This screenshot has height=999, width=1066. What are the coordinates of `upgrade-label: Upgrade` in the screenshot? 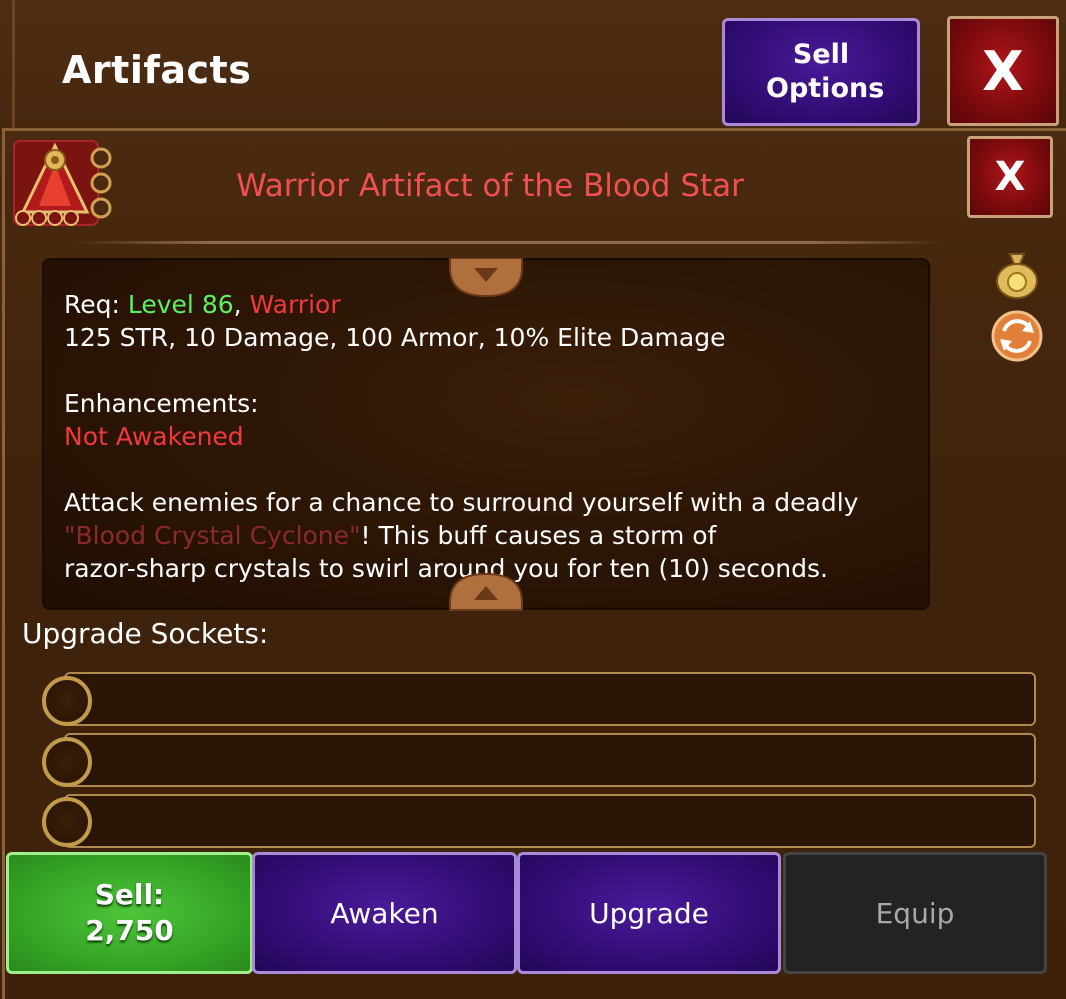 It's located at (649, 913).